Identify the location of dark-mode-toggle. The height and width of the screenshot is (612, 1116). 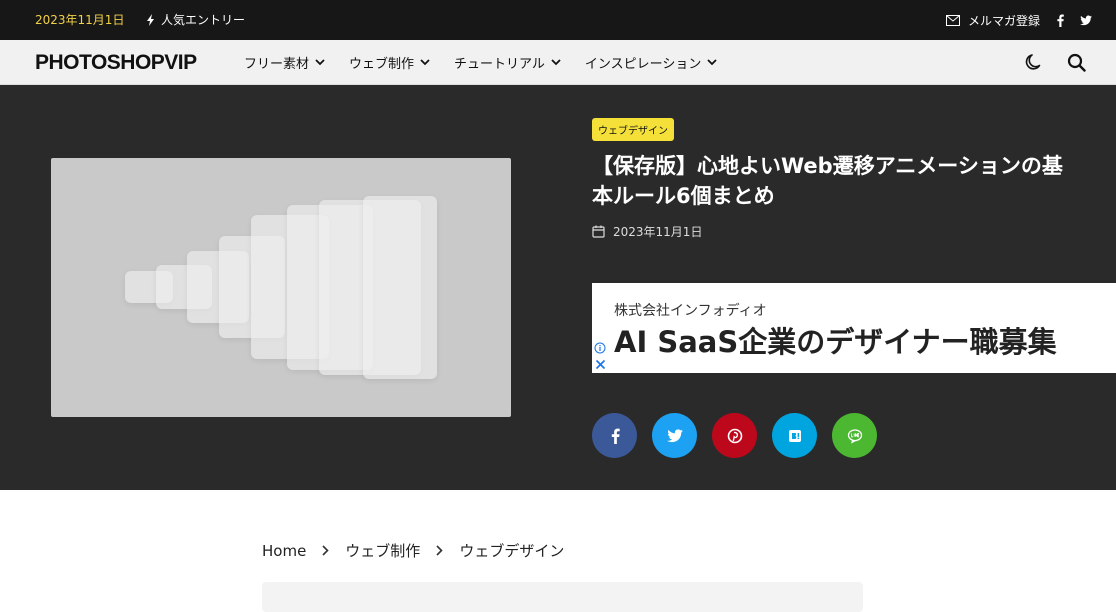
(1033, 62).